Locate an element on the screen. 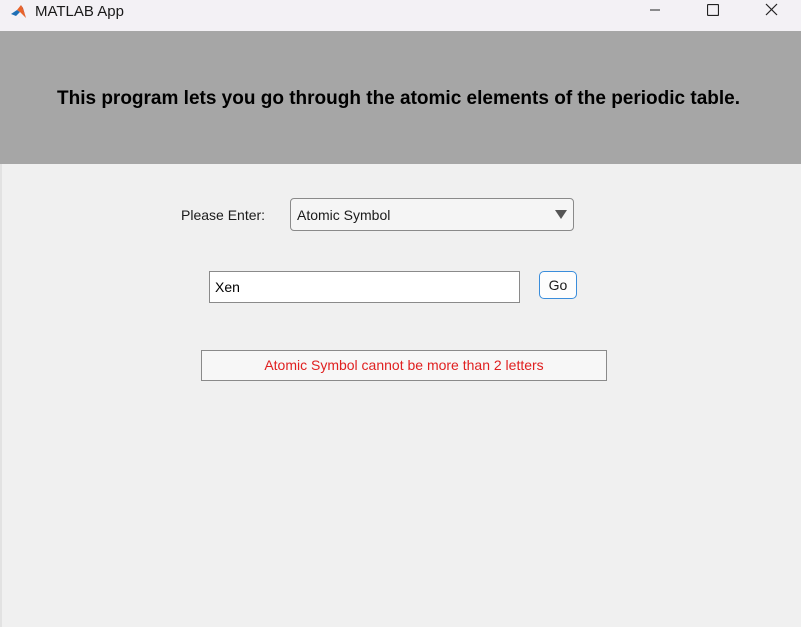 This screenshot has height=627, width=801. window-title: MATLAB App is located at coordinates (79, 11).